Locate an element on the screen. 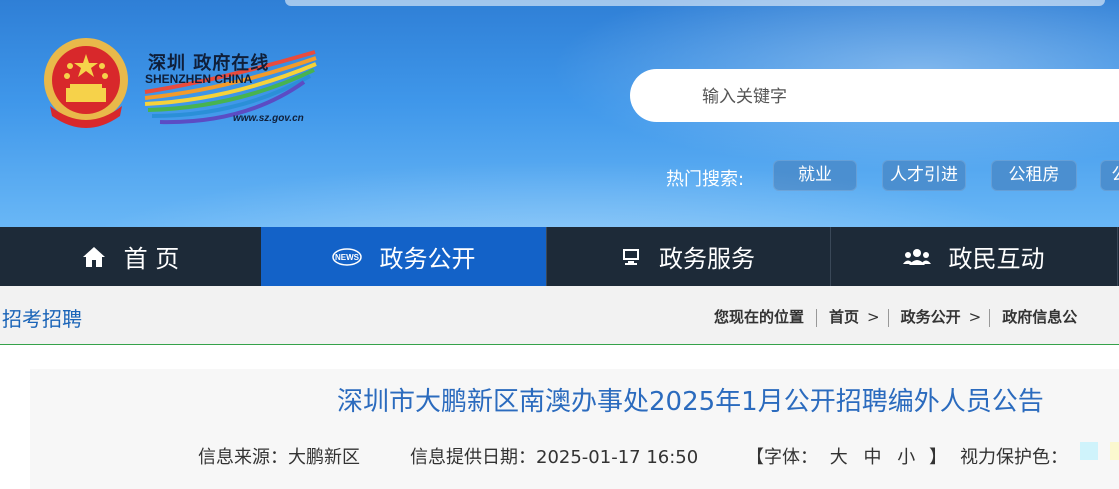  nav-item-government-services: 政务服务 is located at coordinates (688, 256).